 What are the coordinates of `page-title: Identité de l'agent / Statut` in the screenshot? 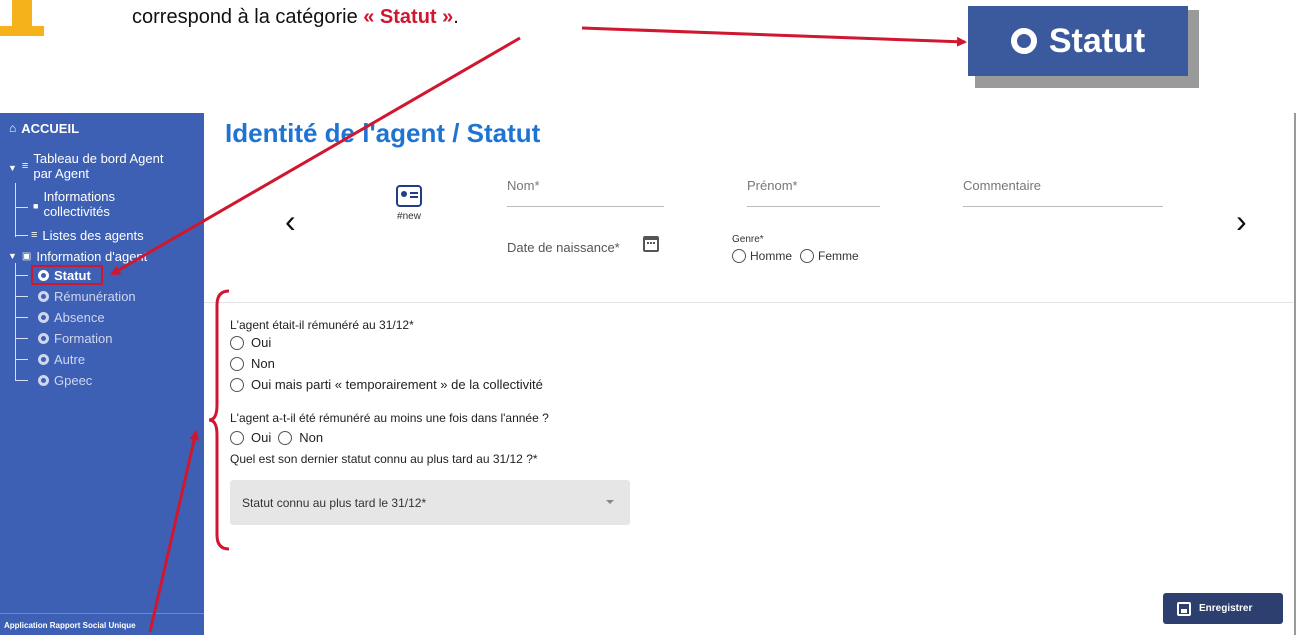 It's located at (383, 133).